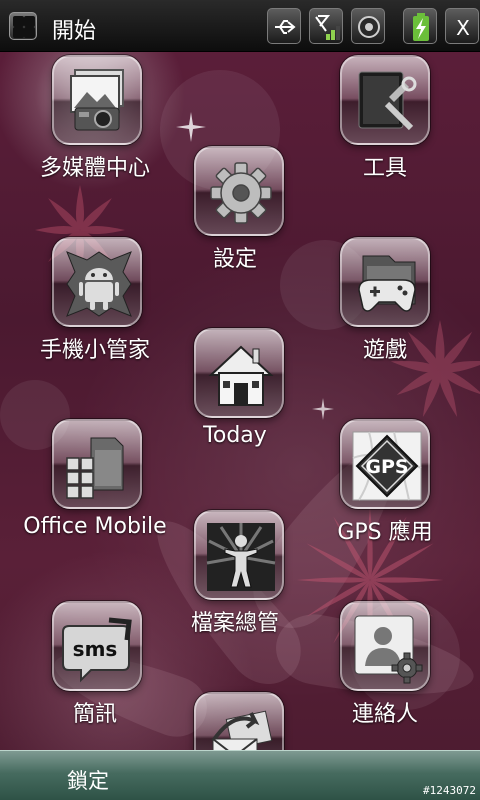 The image size is (480, 800). I want to click on app-label: 設定, so click(234, 259).